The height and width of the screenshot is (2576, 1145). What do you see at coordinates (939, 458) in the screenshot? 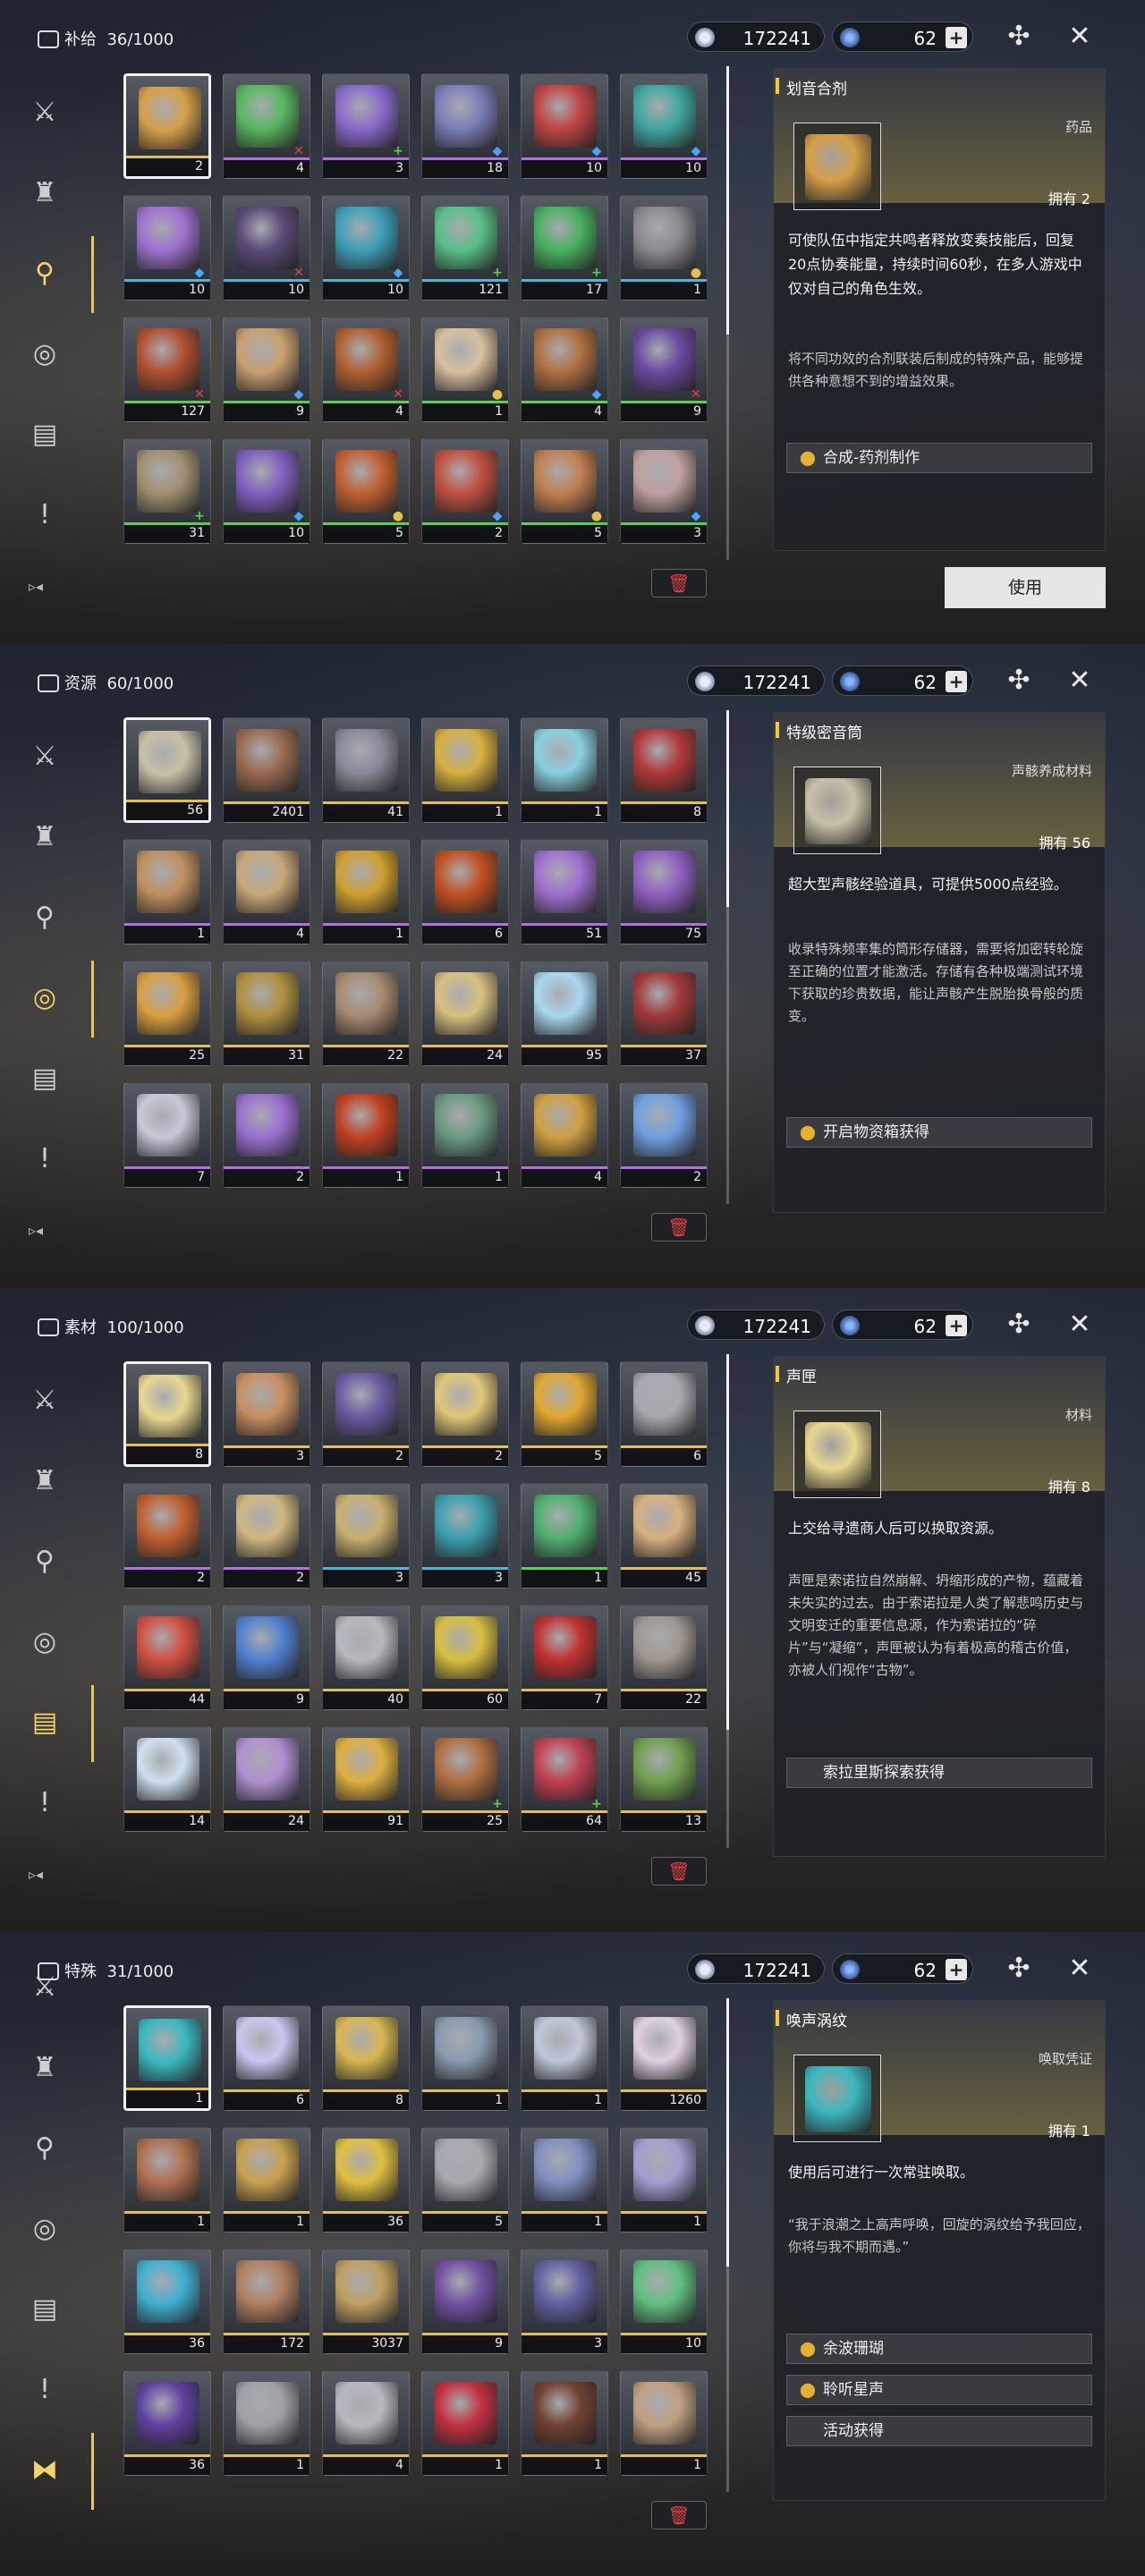
I see `obtain-source-button: ⬤ 合成-药剂制作` at bounding box center [939, 458].